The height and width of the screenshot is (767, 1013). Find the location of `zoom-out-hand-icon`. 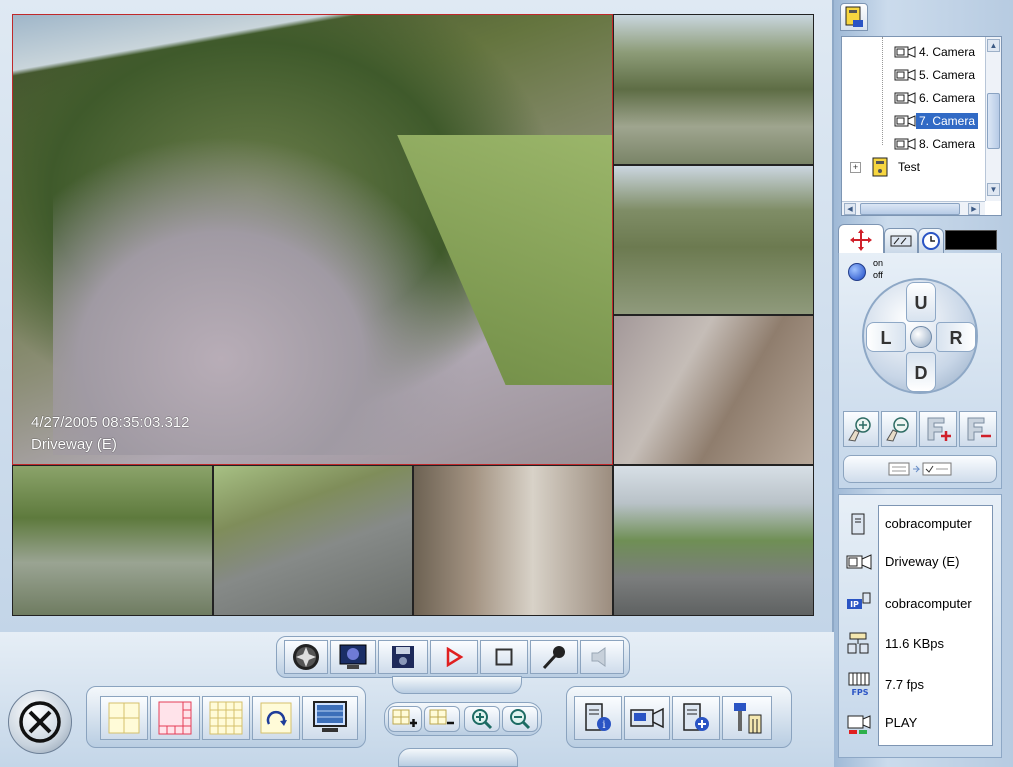

zoom-out-hand-icon is located at coordinates (897, 429).